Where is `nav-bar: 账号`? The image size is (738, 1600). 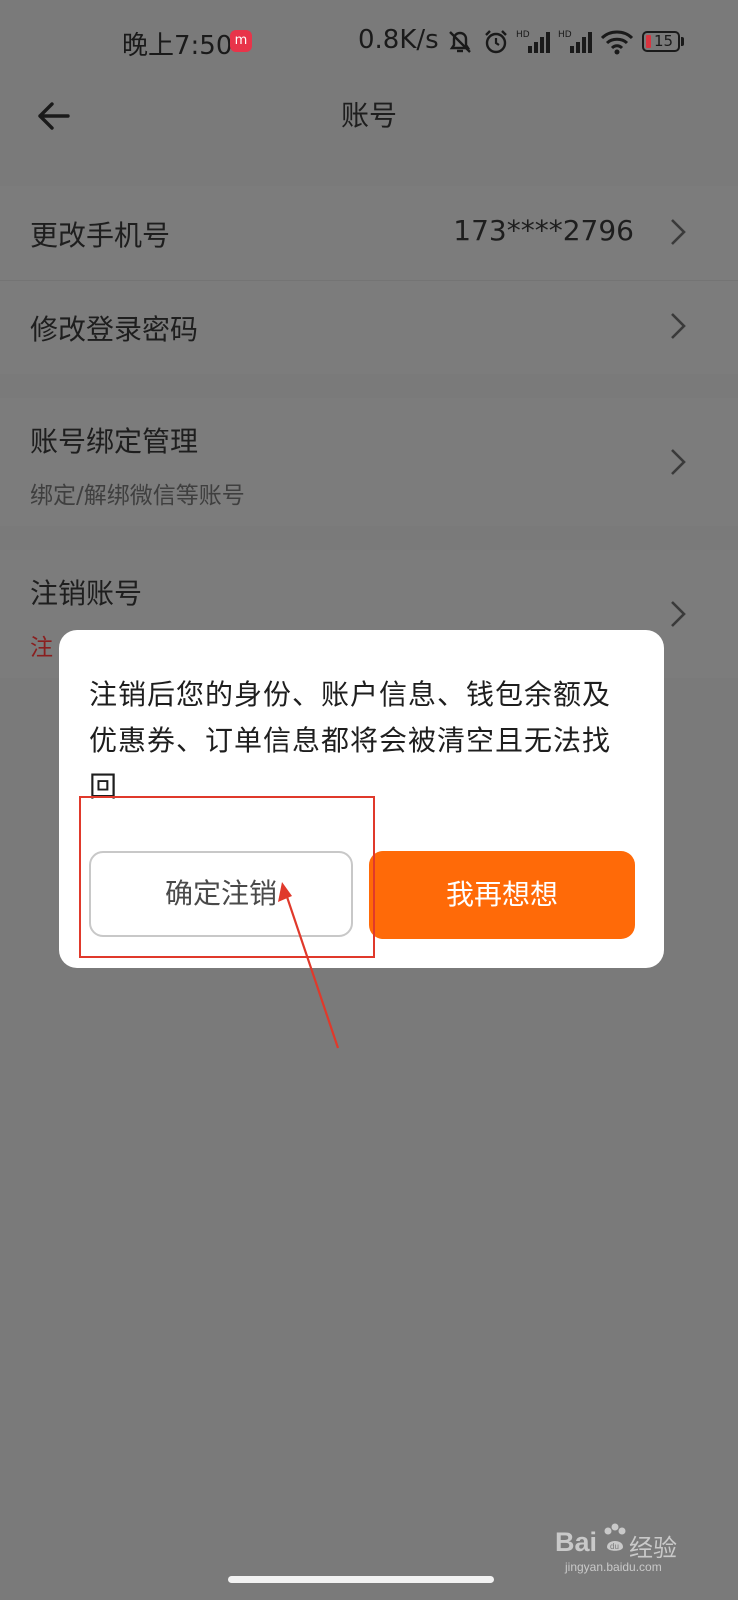 nav-bar: 账号 is located at coordinates (369, 122).